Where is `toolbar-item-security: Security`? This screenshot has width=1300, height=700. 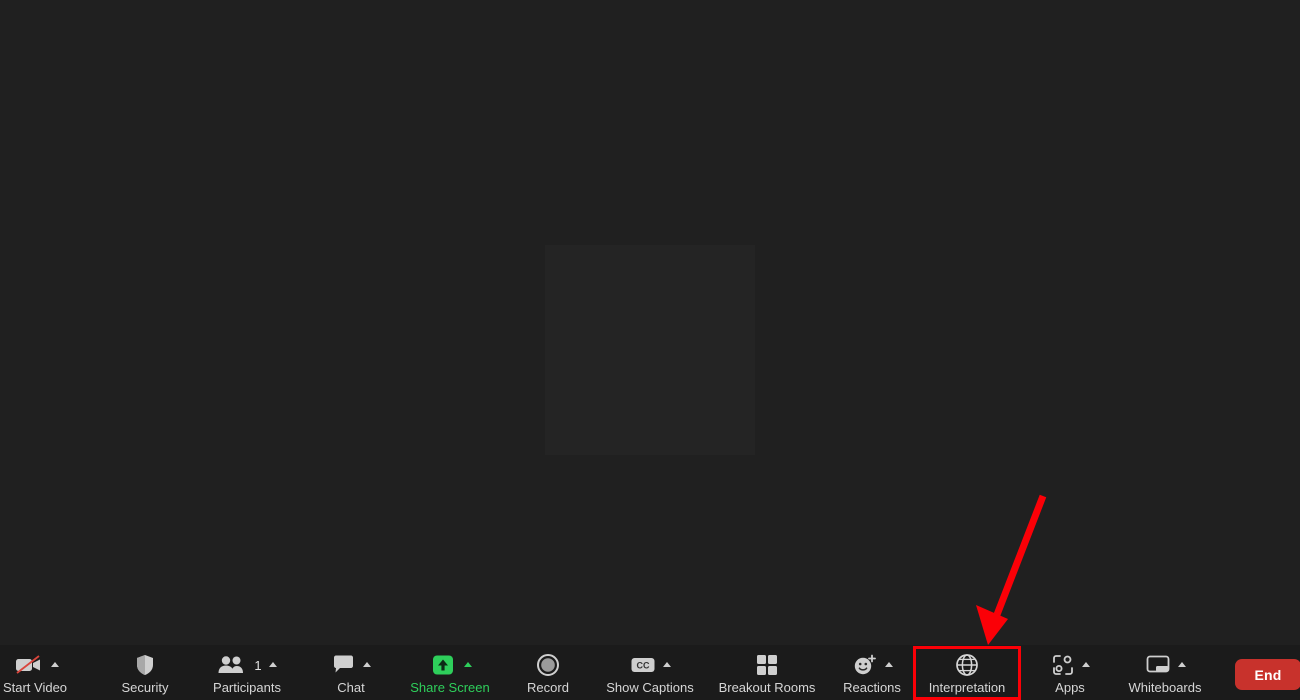
toolbar-item-security: Security is located at coordinates (145, 672).